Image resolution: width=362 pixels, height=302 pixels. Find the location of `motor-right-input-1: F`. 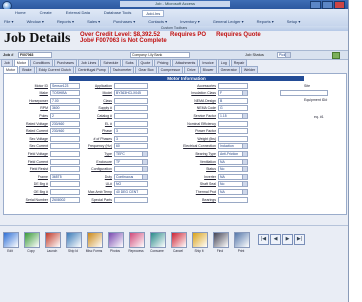

motor-right-input-1: F is located at coordinates (233, 93).